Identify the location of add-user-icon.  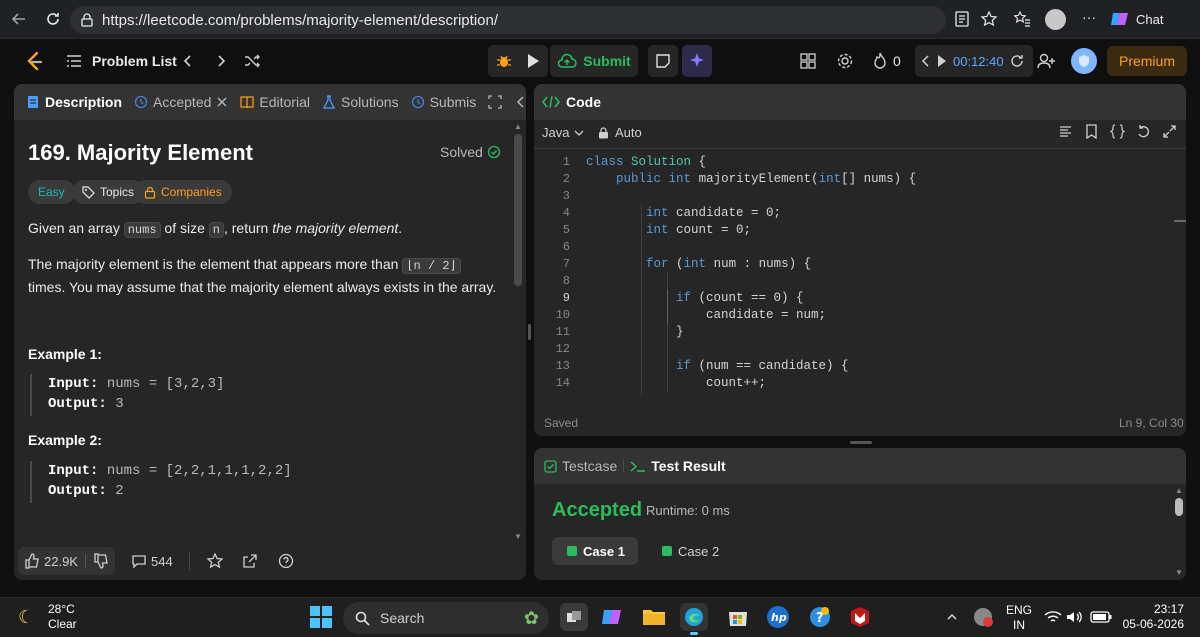
(1047, 61).